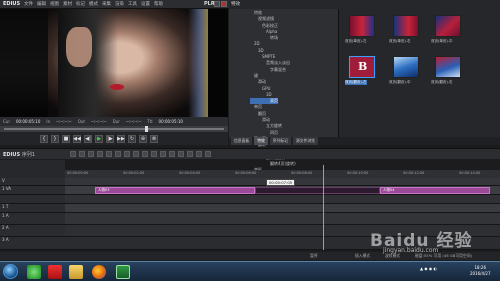  Describe the element at coordinates (305, 141) in the screenshot. I see `tab-source-browser: 源文件浏览` at that location.